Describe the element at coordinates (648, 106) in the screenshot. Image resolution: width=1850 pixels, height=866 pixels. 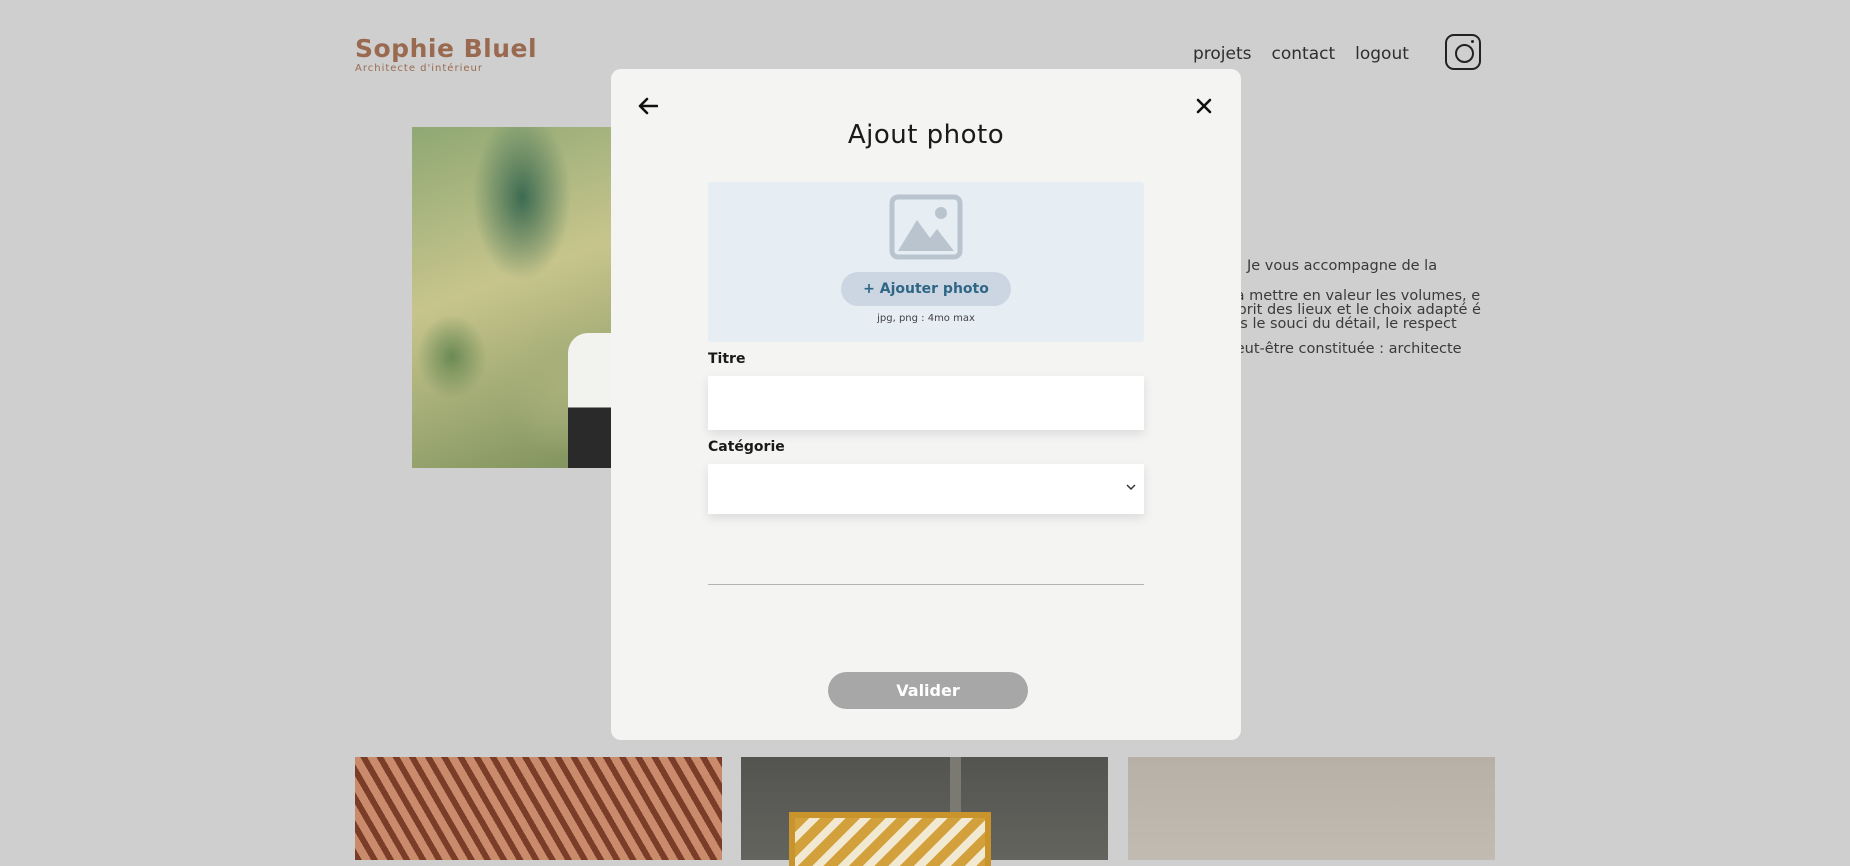
I see `arrow-left-icon` at that location.